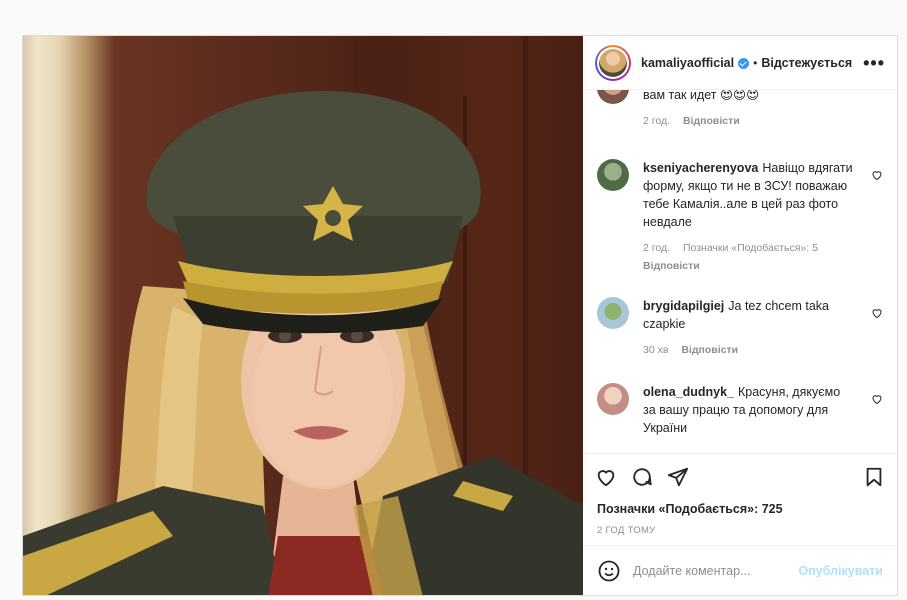 The height and width of the screenshot is (600, 907). Describe the element at coordinates (700, 168) in the screenshot. I see `comment-username: kseniyacherenyova` at that location.